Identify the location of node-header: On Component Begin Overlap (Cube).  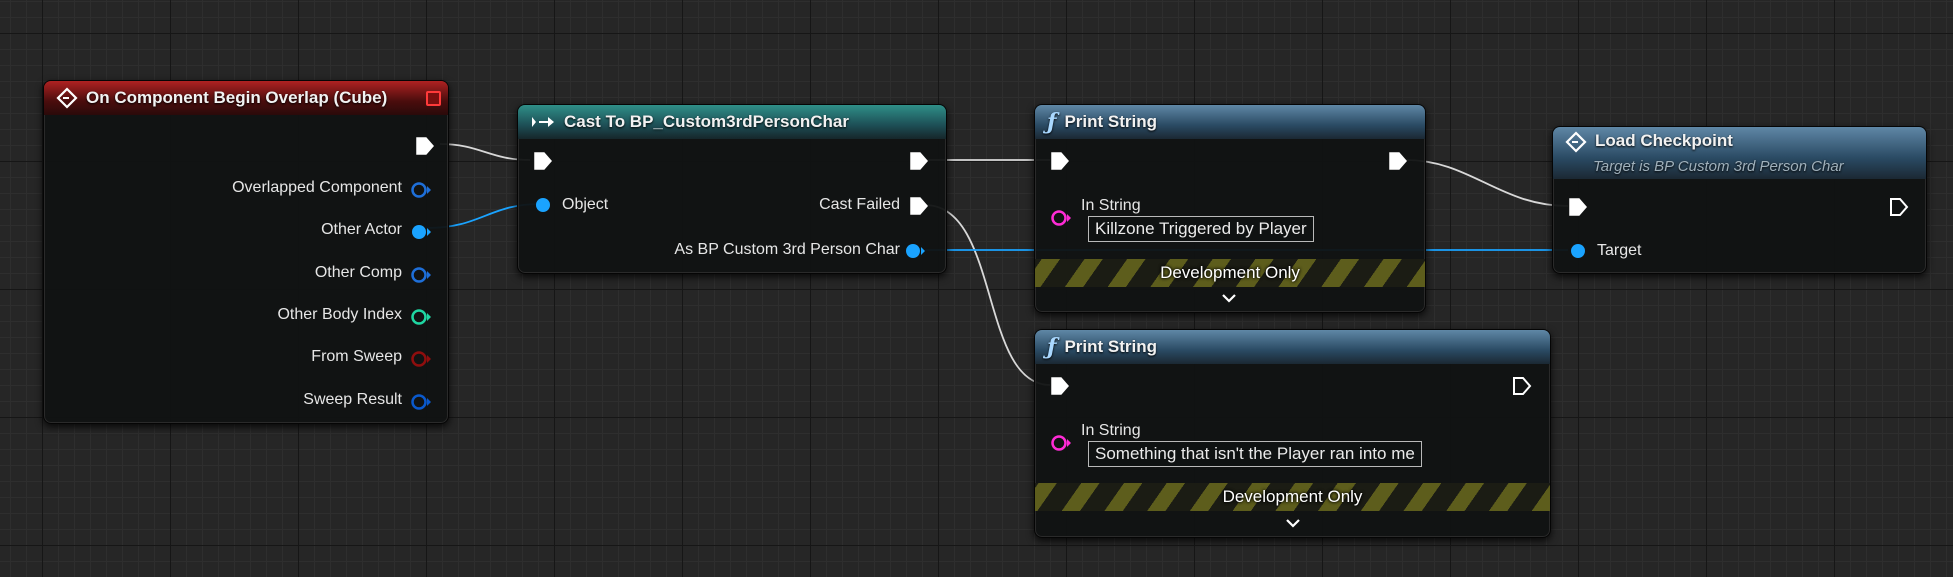
(246, 98).